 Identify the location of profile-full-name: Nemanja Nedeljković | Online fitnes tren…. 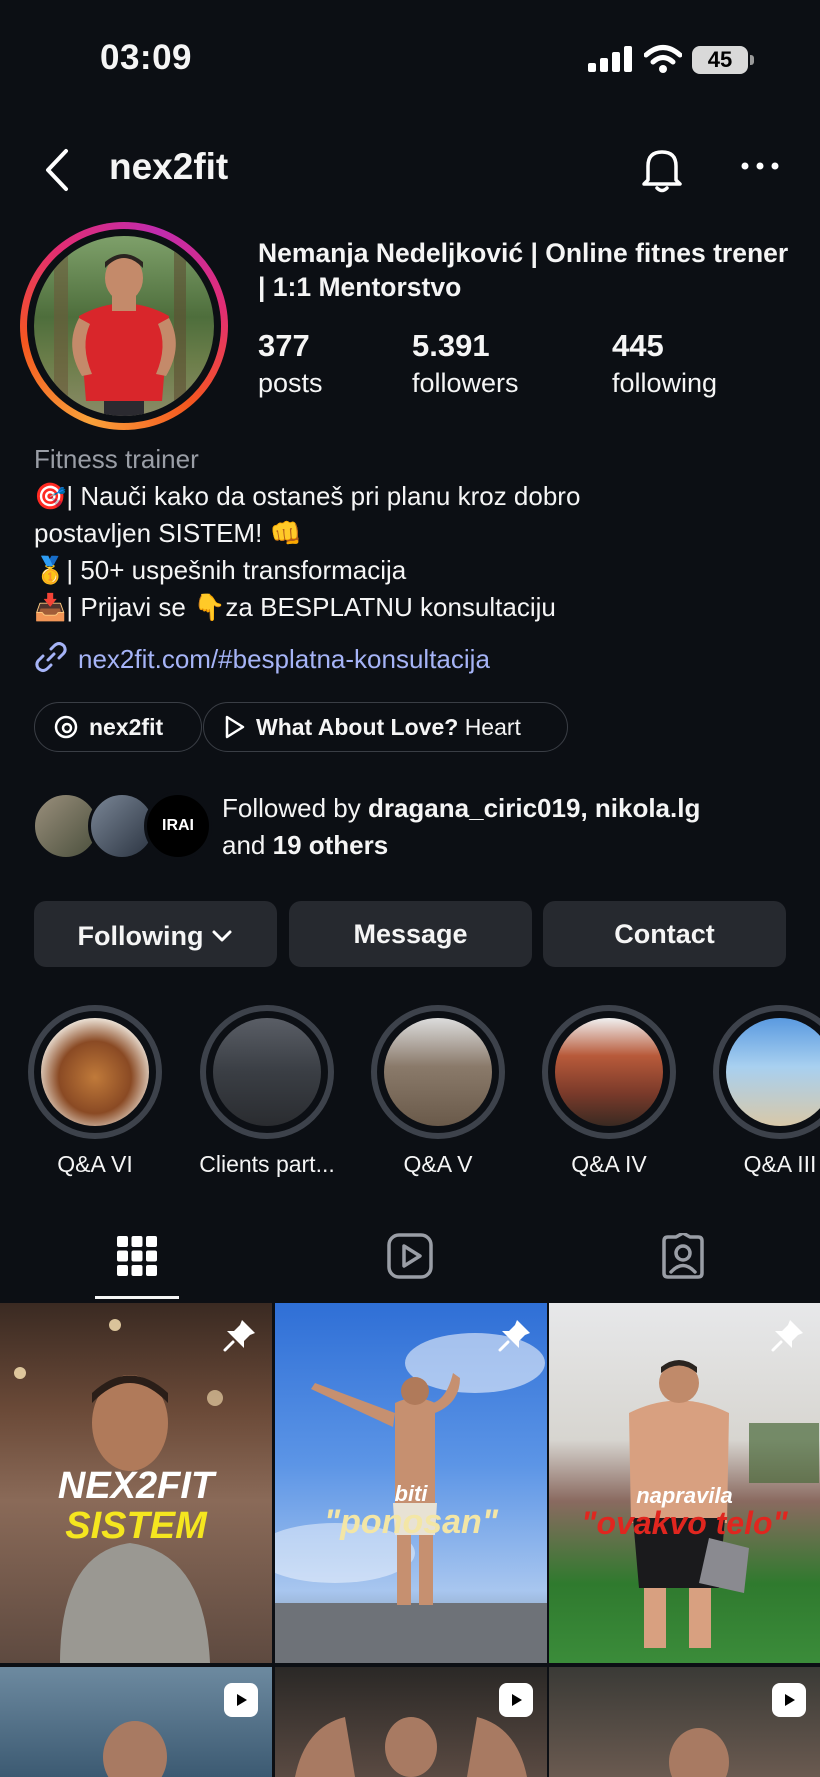
(523, 270).